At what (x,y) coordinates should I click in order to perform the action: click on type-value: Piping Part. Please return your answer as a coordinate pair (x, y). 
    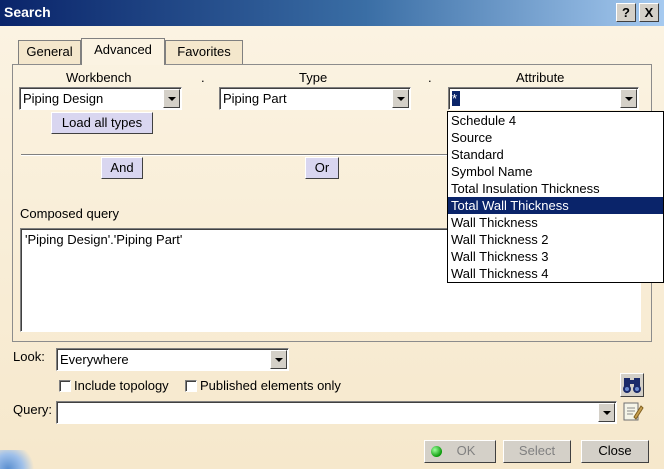
    Looking at the image, I should click on (255, 98).